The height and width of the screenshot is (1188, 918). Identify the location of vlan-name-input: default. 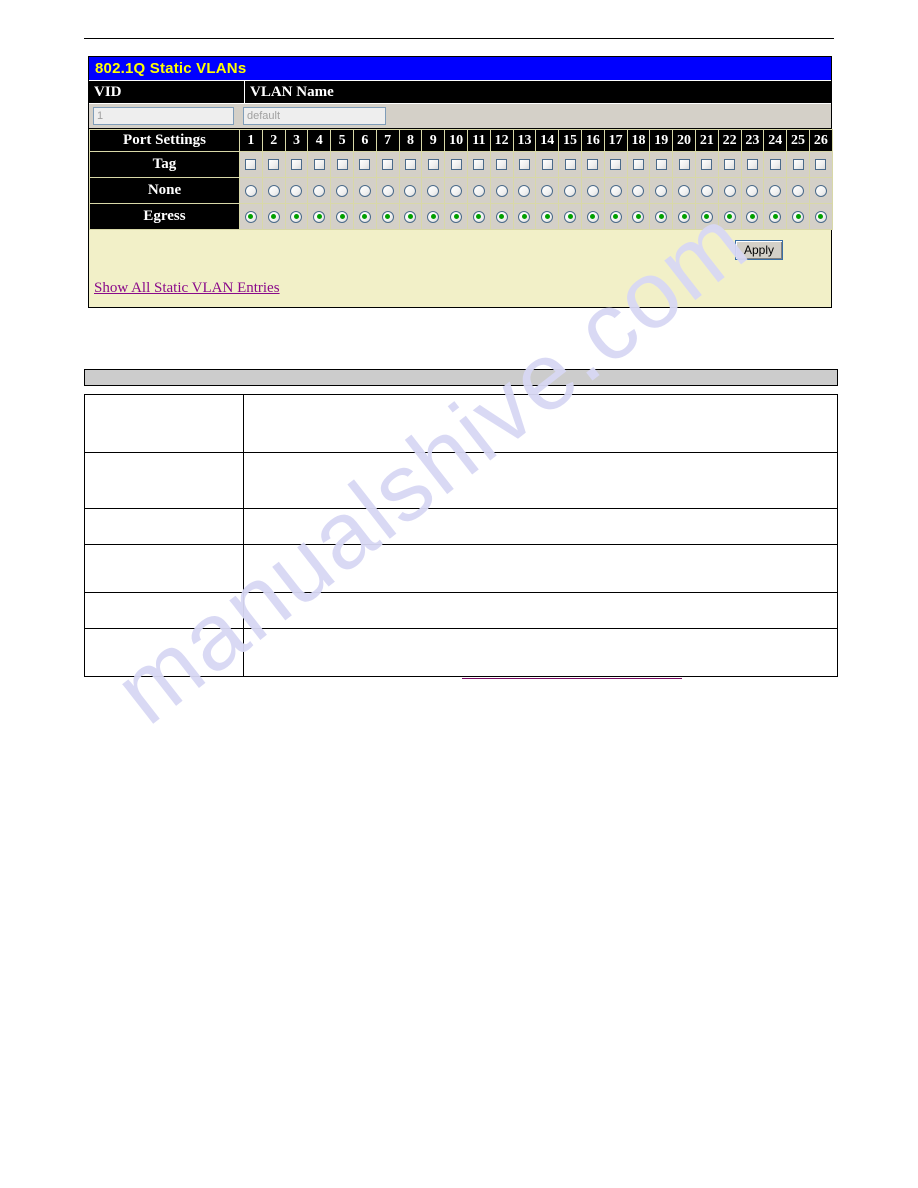
(314, 116).